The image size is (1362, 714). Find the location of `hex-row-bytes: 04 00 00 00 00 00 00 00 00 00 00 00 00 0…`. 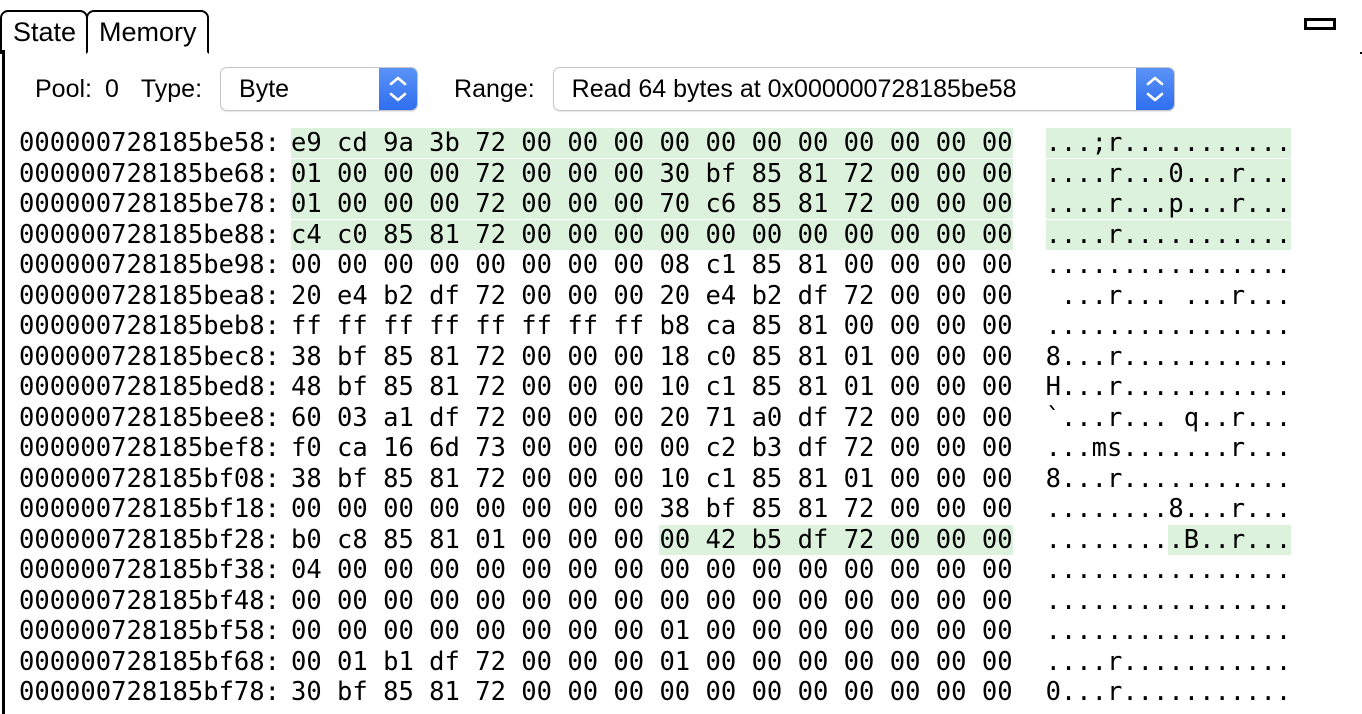

hex-row-bytes: 04 00 00 00 00 00 00 00 00 00 00 00 00 0… is located at coordinates (652, 570).